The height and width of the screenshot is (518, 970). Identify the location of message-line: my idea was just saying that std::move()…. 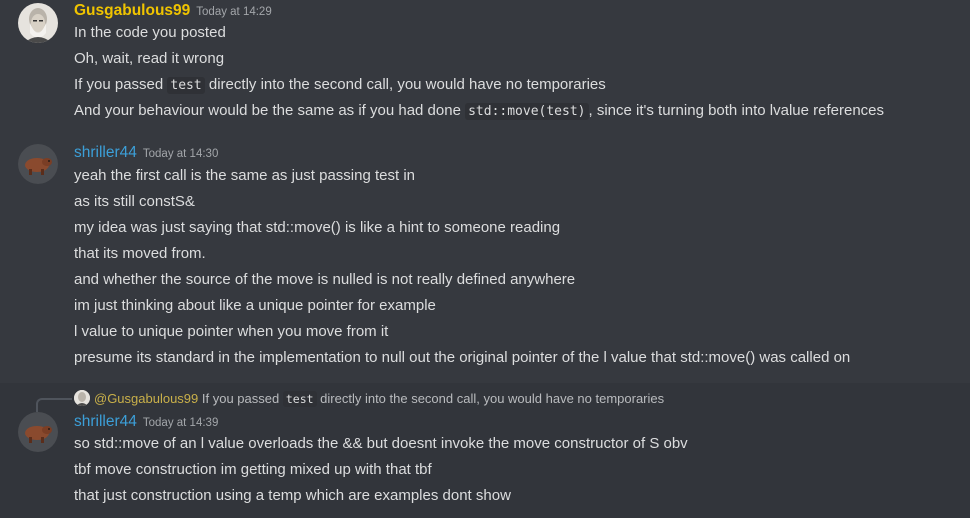
(317, 227).